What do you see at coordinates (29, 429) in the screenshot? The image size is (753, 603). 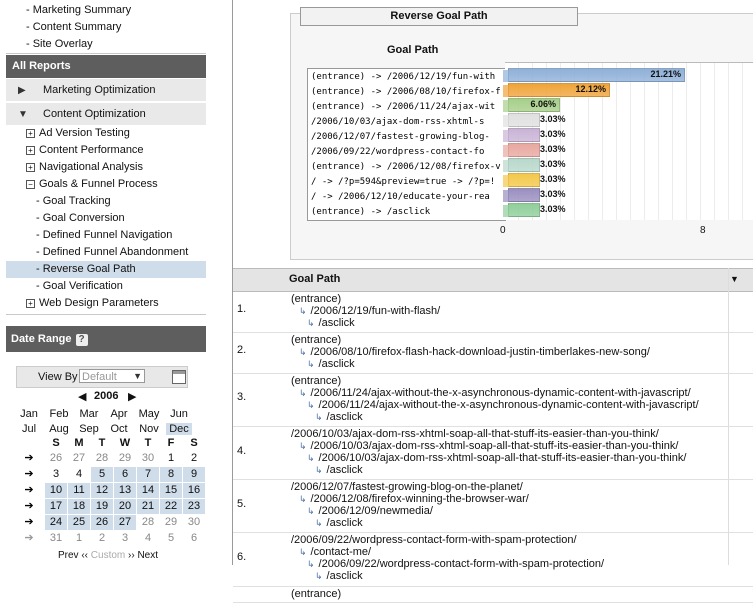 I see `month-jul: Jul` at bounding box center [29, 429].